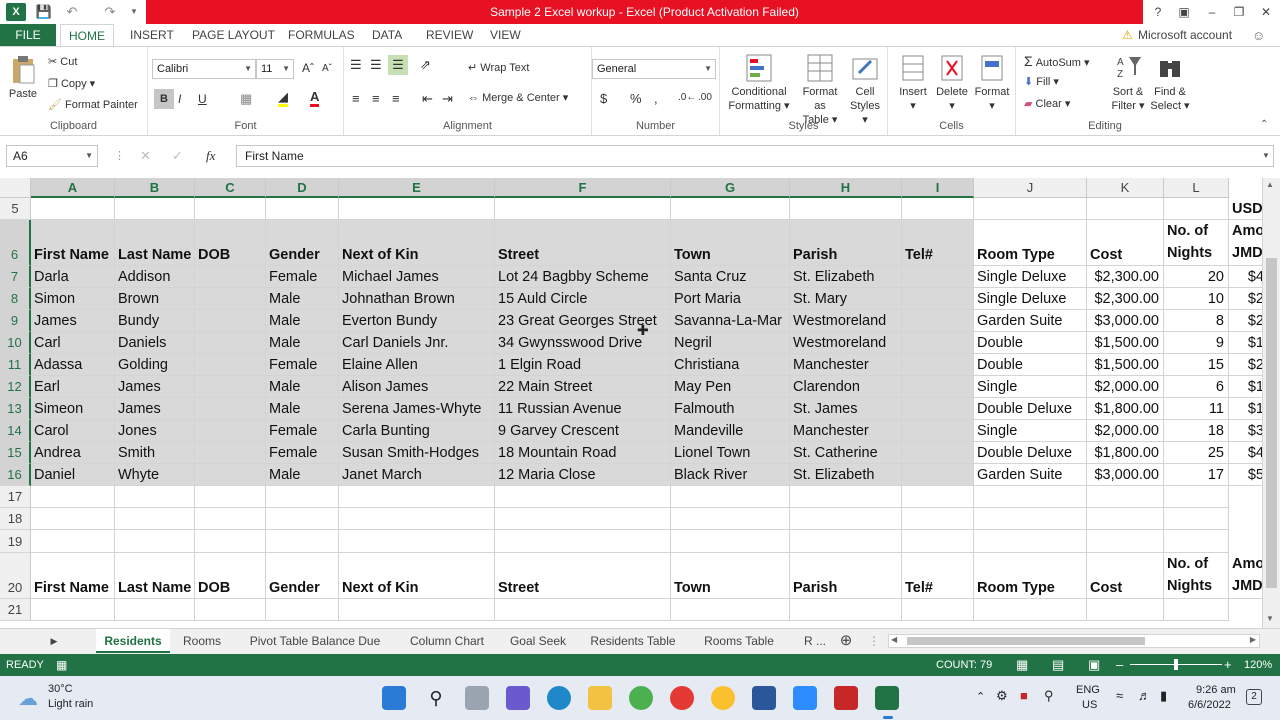 This screenshot has height=720, width=1280. Describe the element at coordinates (1196, 409) in the screenshot. I see `data-cell: 11` at that location.